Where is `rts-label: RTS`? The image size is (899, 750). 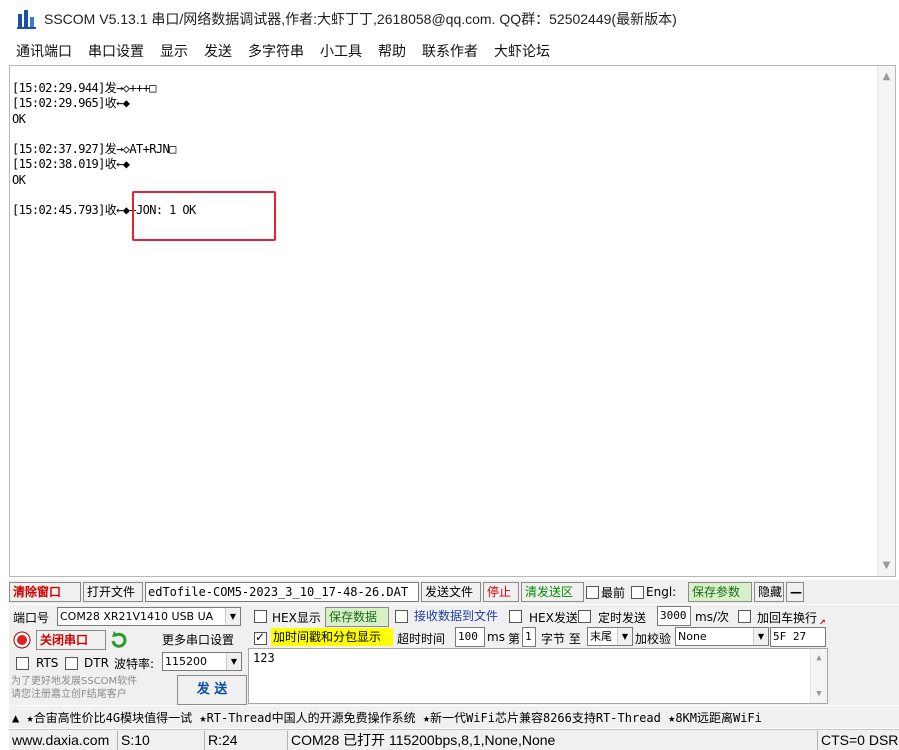 rts-label: RTS is located at coordinates (47, 663).